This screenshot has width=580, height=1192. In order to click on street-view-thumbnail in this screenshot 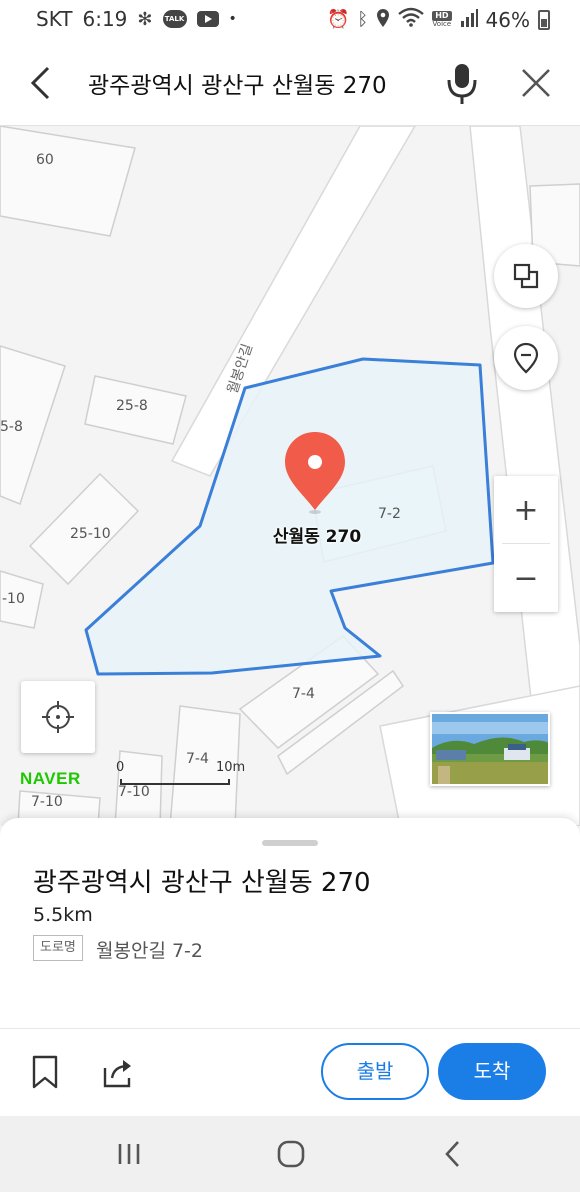, I will do `click(490, 749)`.